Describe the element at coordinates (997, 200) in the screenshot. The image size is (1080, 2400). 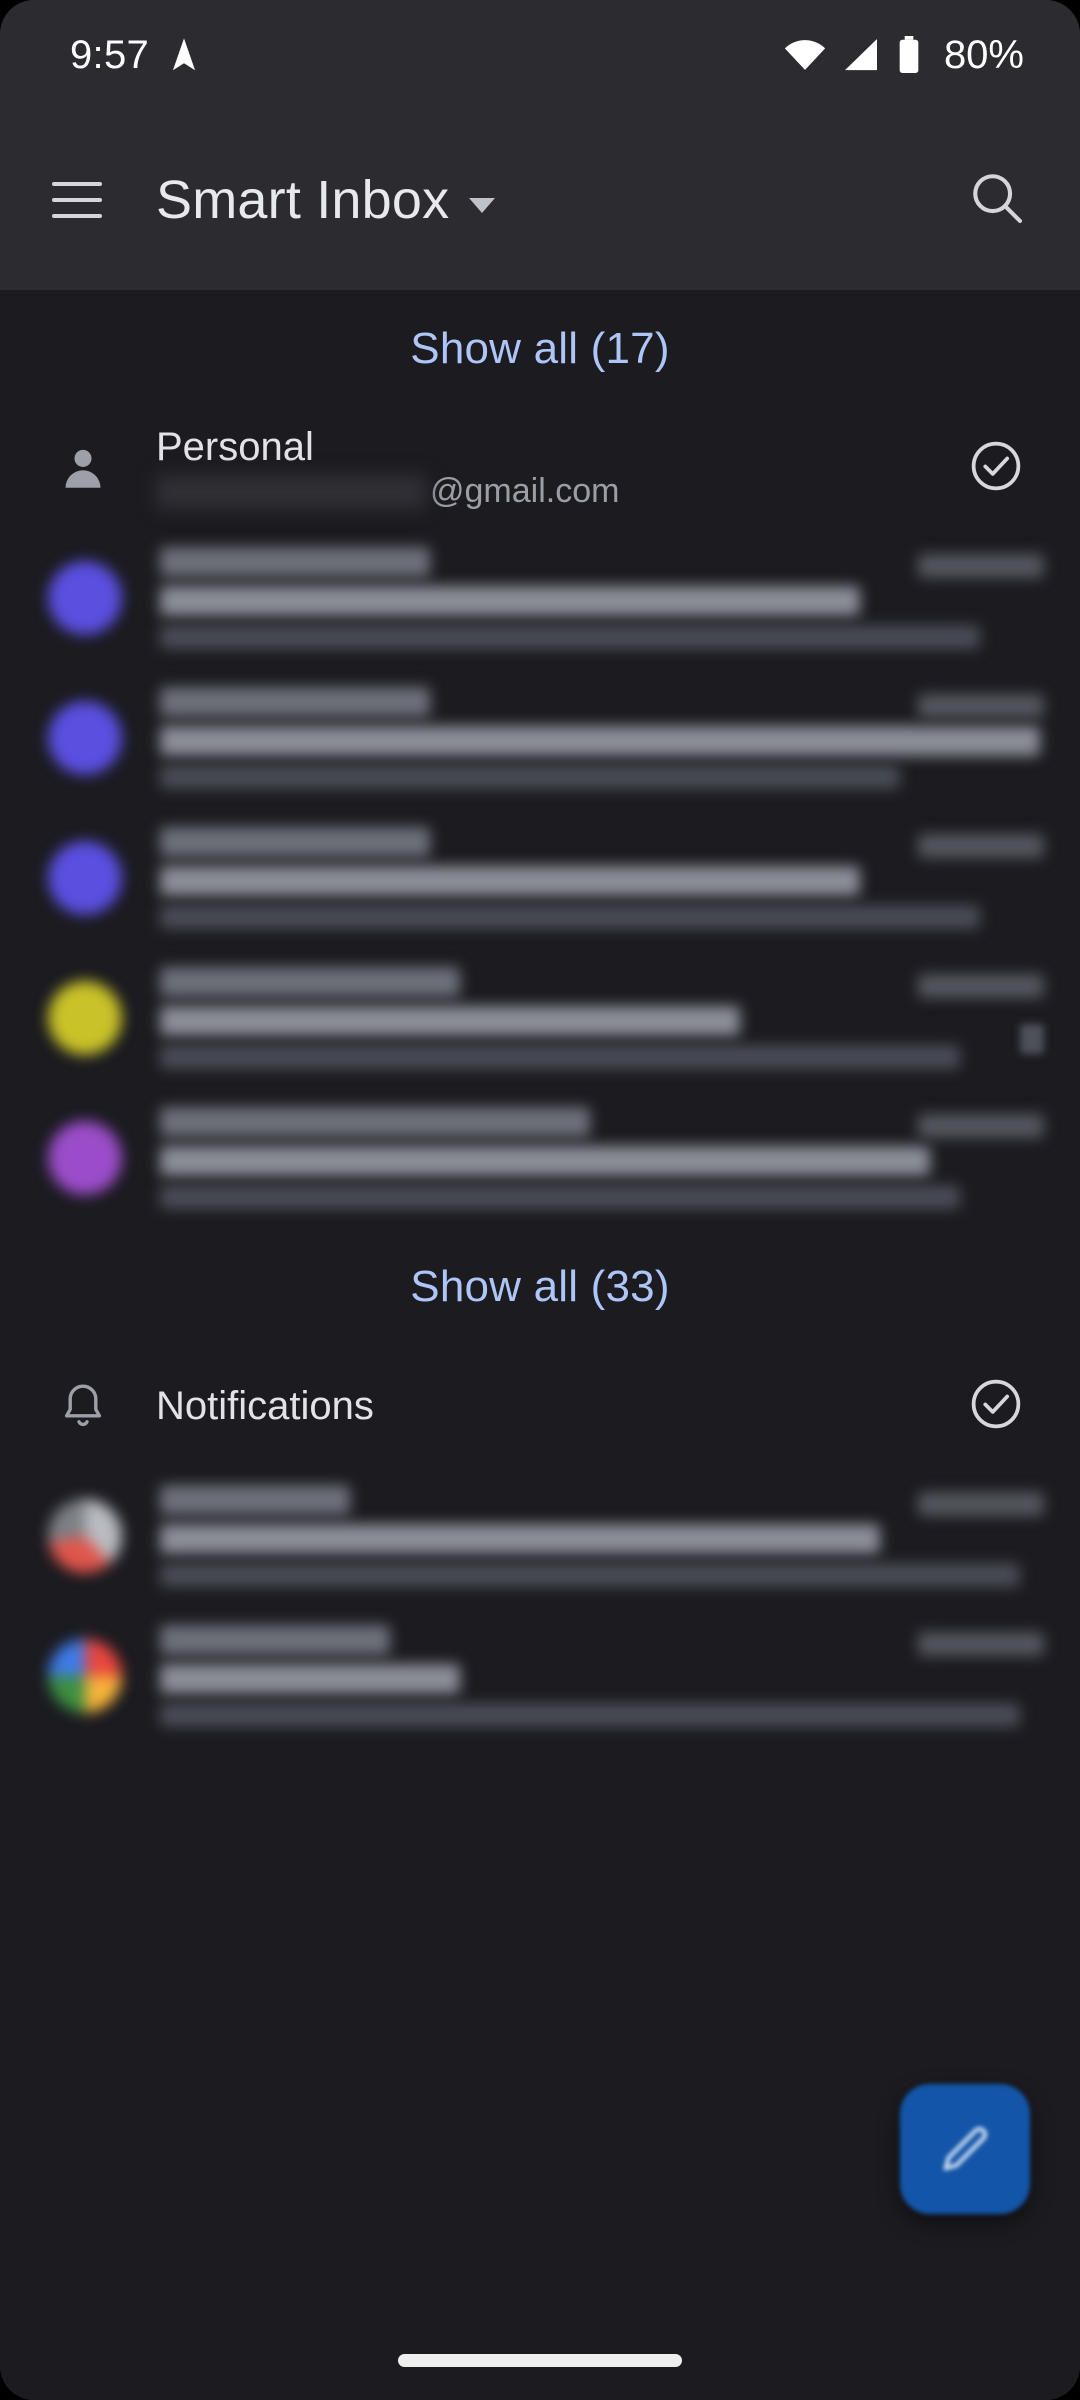
I see `search-icon` at that location.